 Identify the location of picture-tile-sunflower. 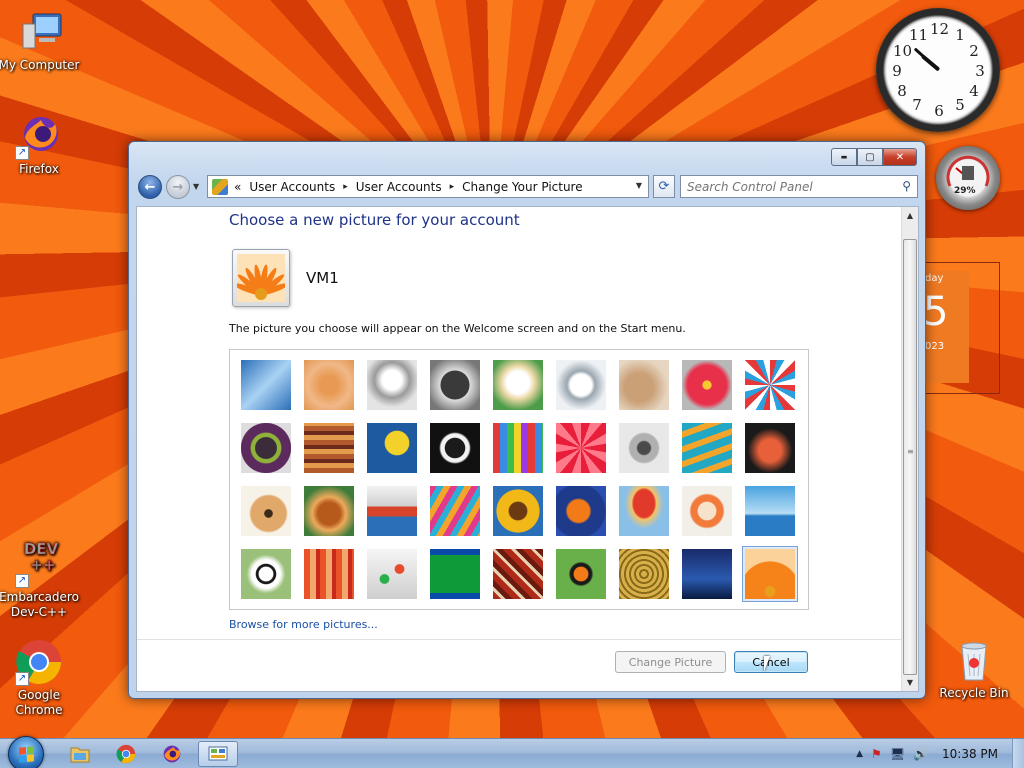
(518, 511).